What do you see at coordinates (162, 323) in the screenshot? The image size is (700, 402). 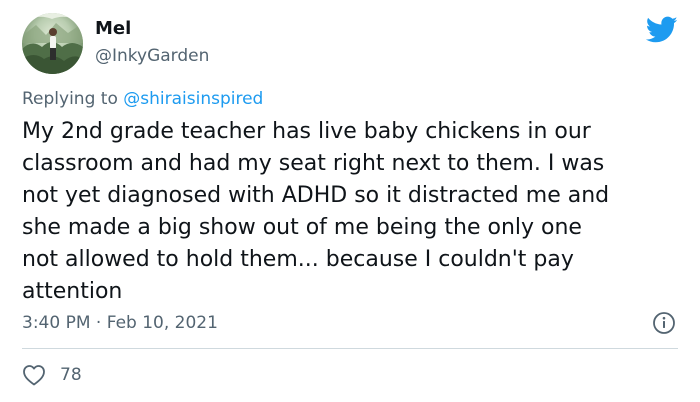 I see `tweet-date: Feb 10, 2021` at bounding box center [162, 323].